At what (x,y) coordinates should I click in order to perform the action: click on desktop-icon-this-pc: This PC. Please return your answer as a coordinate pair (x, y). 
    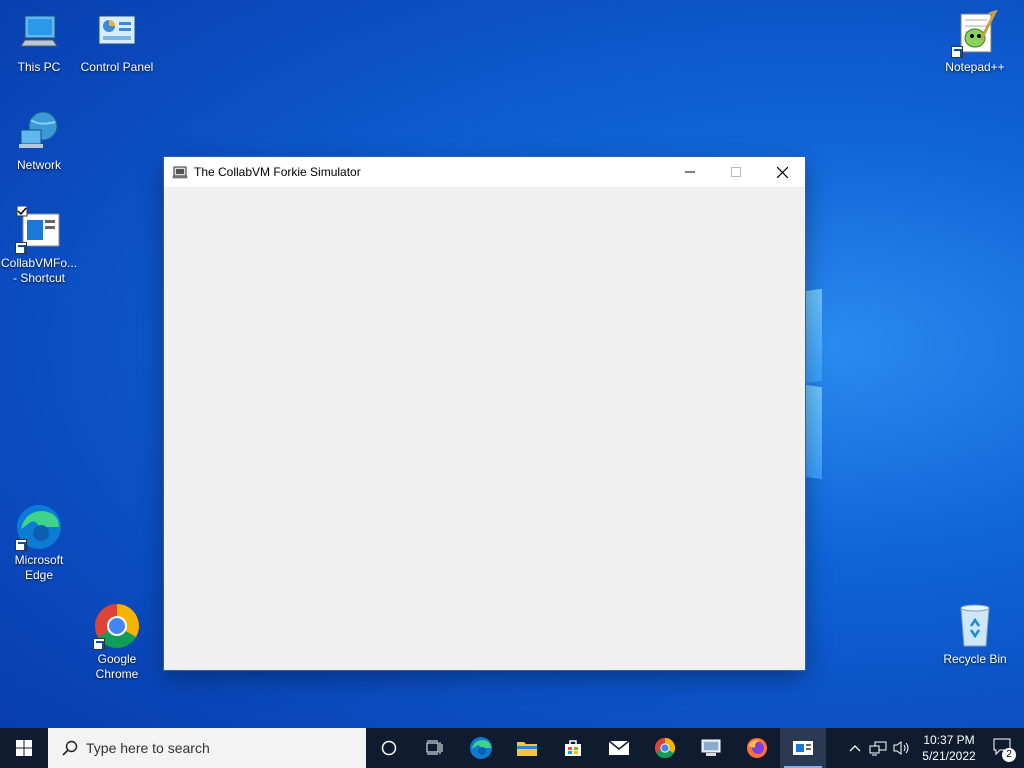
    Looking at the image, I should click on (39, 42).